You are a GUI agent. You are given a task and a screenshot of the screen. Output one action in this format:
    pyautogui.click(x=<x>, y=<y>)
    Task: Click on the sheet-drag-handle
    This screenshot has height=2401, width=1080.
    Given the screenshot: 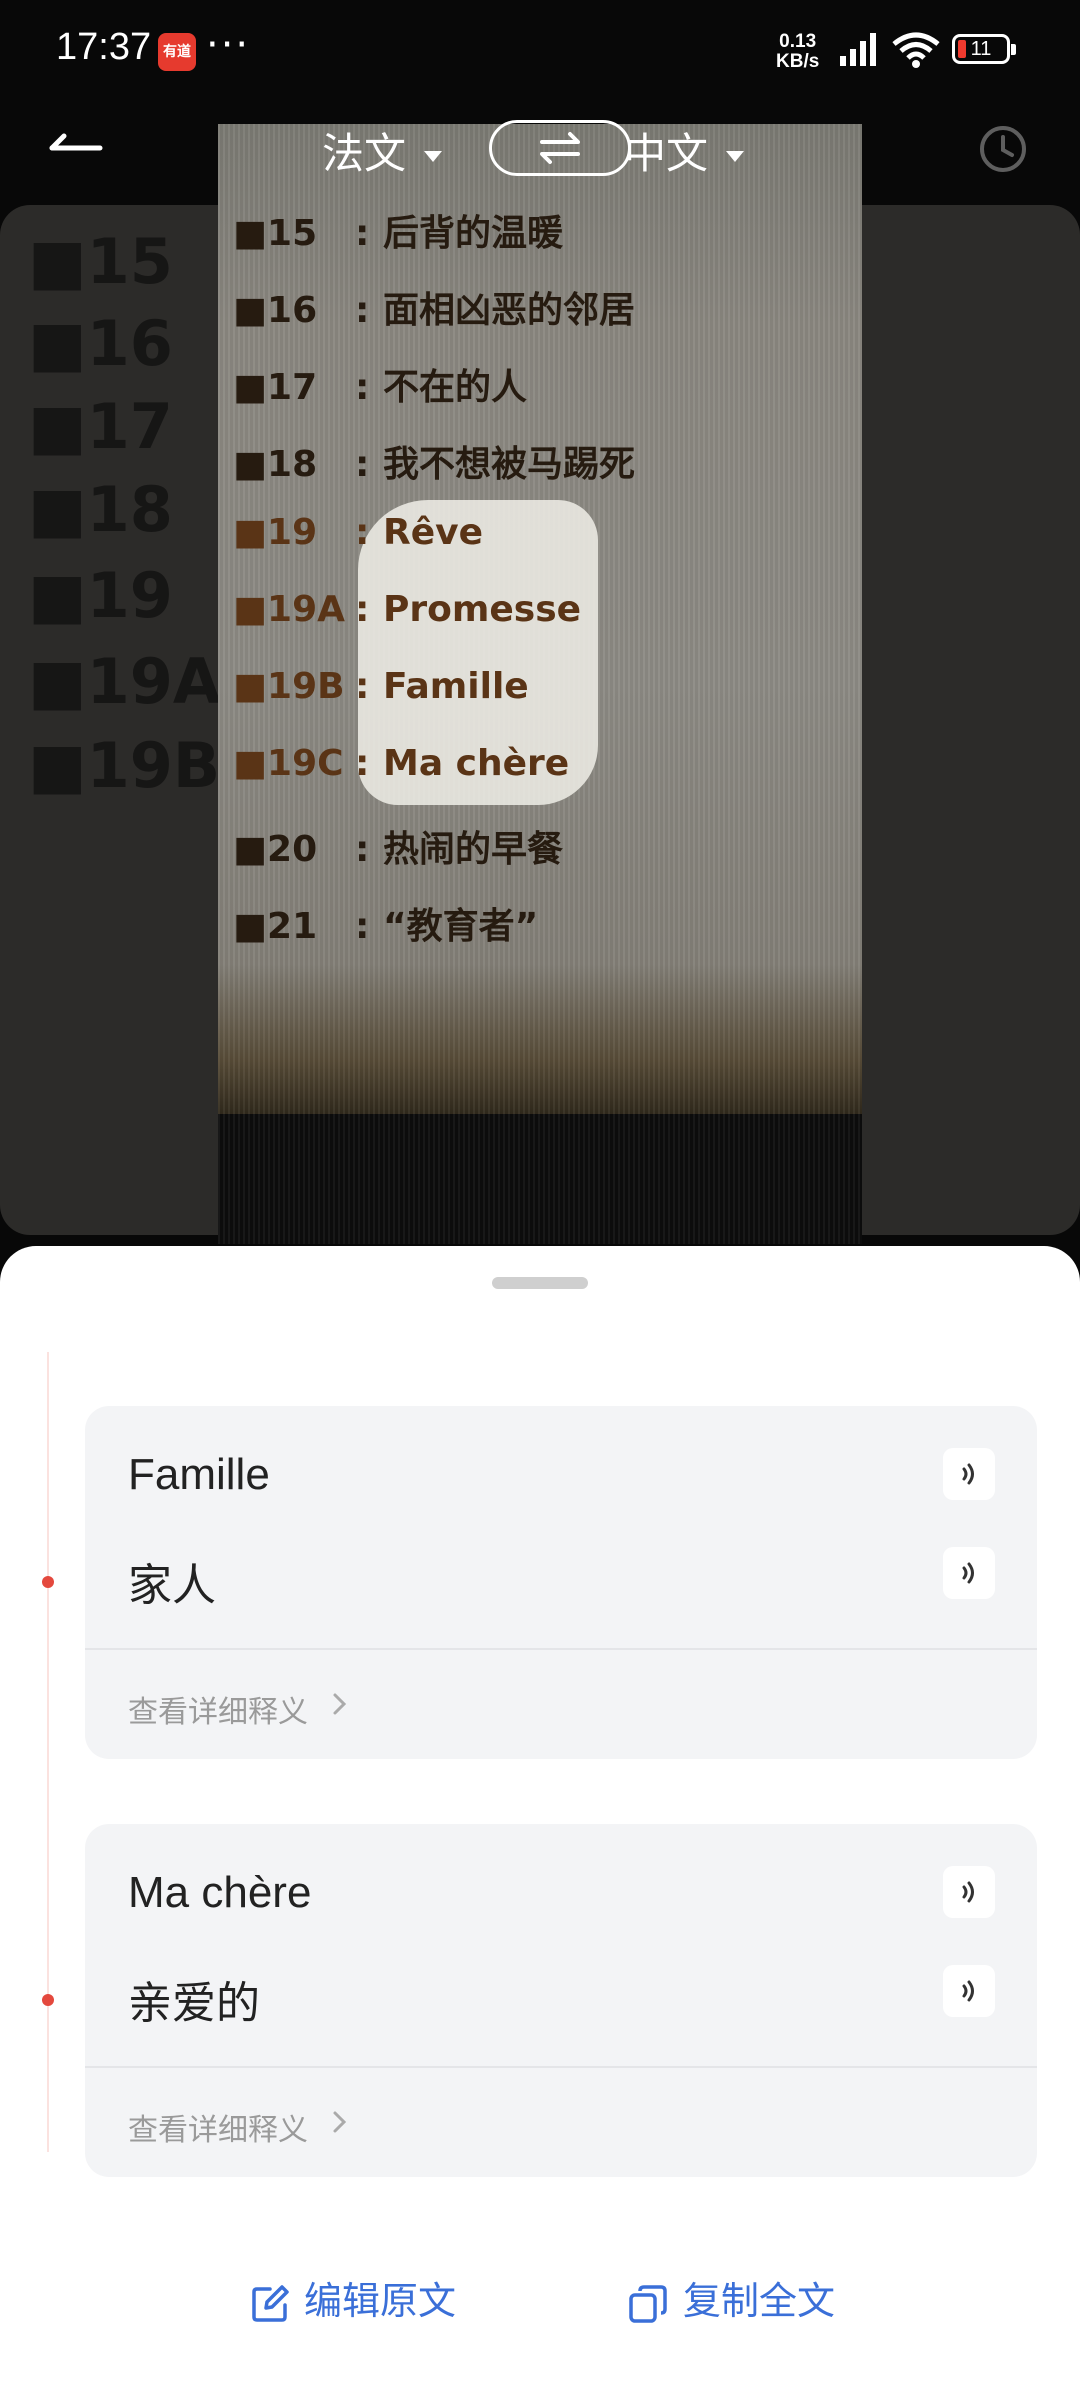 What is the action you would take?
    pyautogui.click(x=540, y=1283)
    